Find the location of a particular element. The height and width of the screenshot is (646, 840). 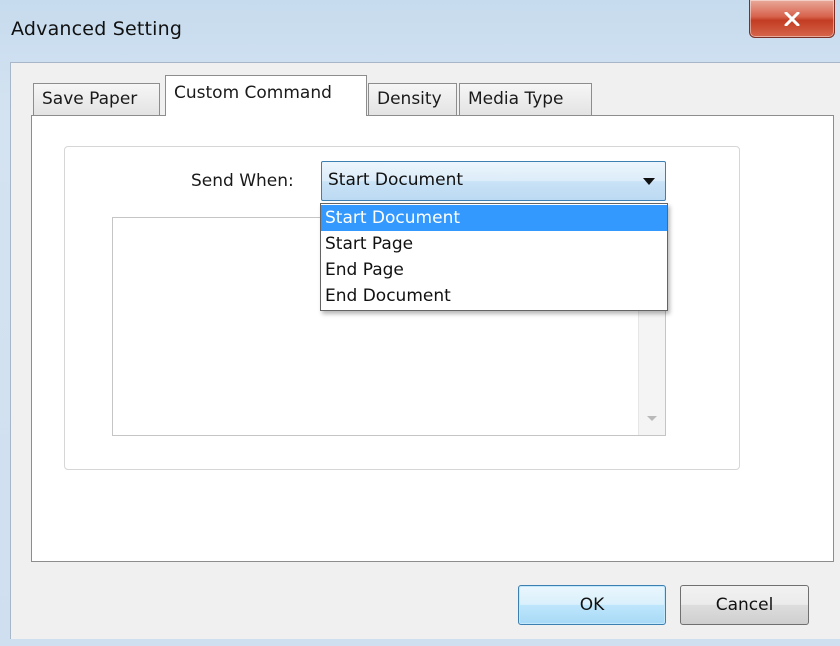

tab-custom-command: Custom Command is located at coordinates (266, 95).